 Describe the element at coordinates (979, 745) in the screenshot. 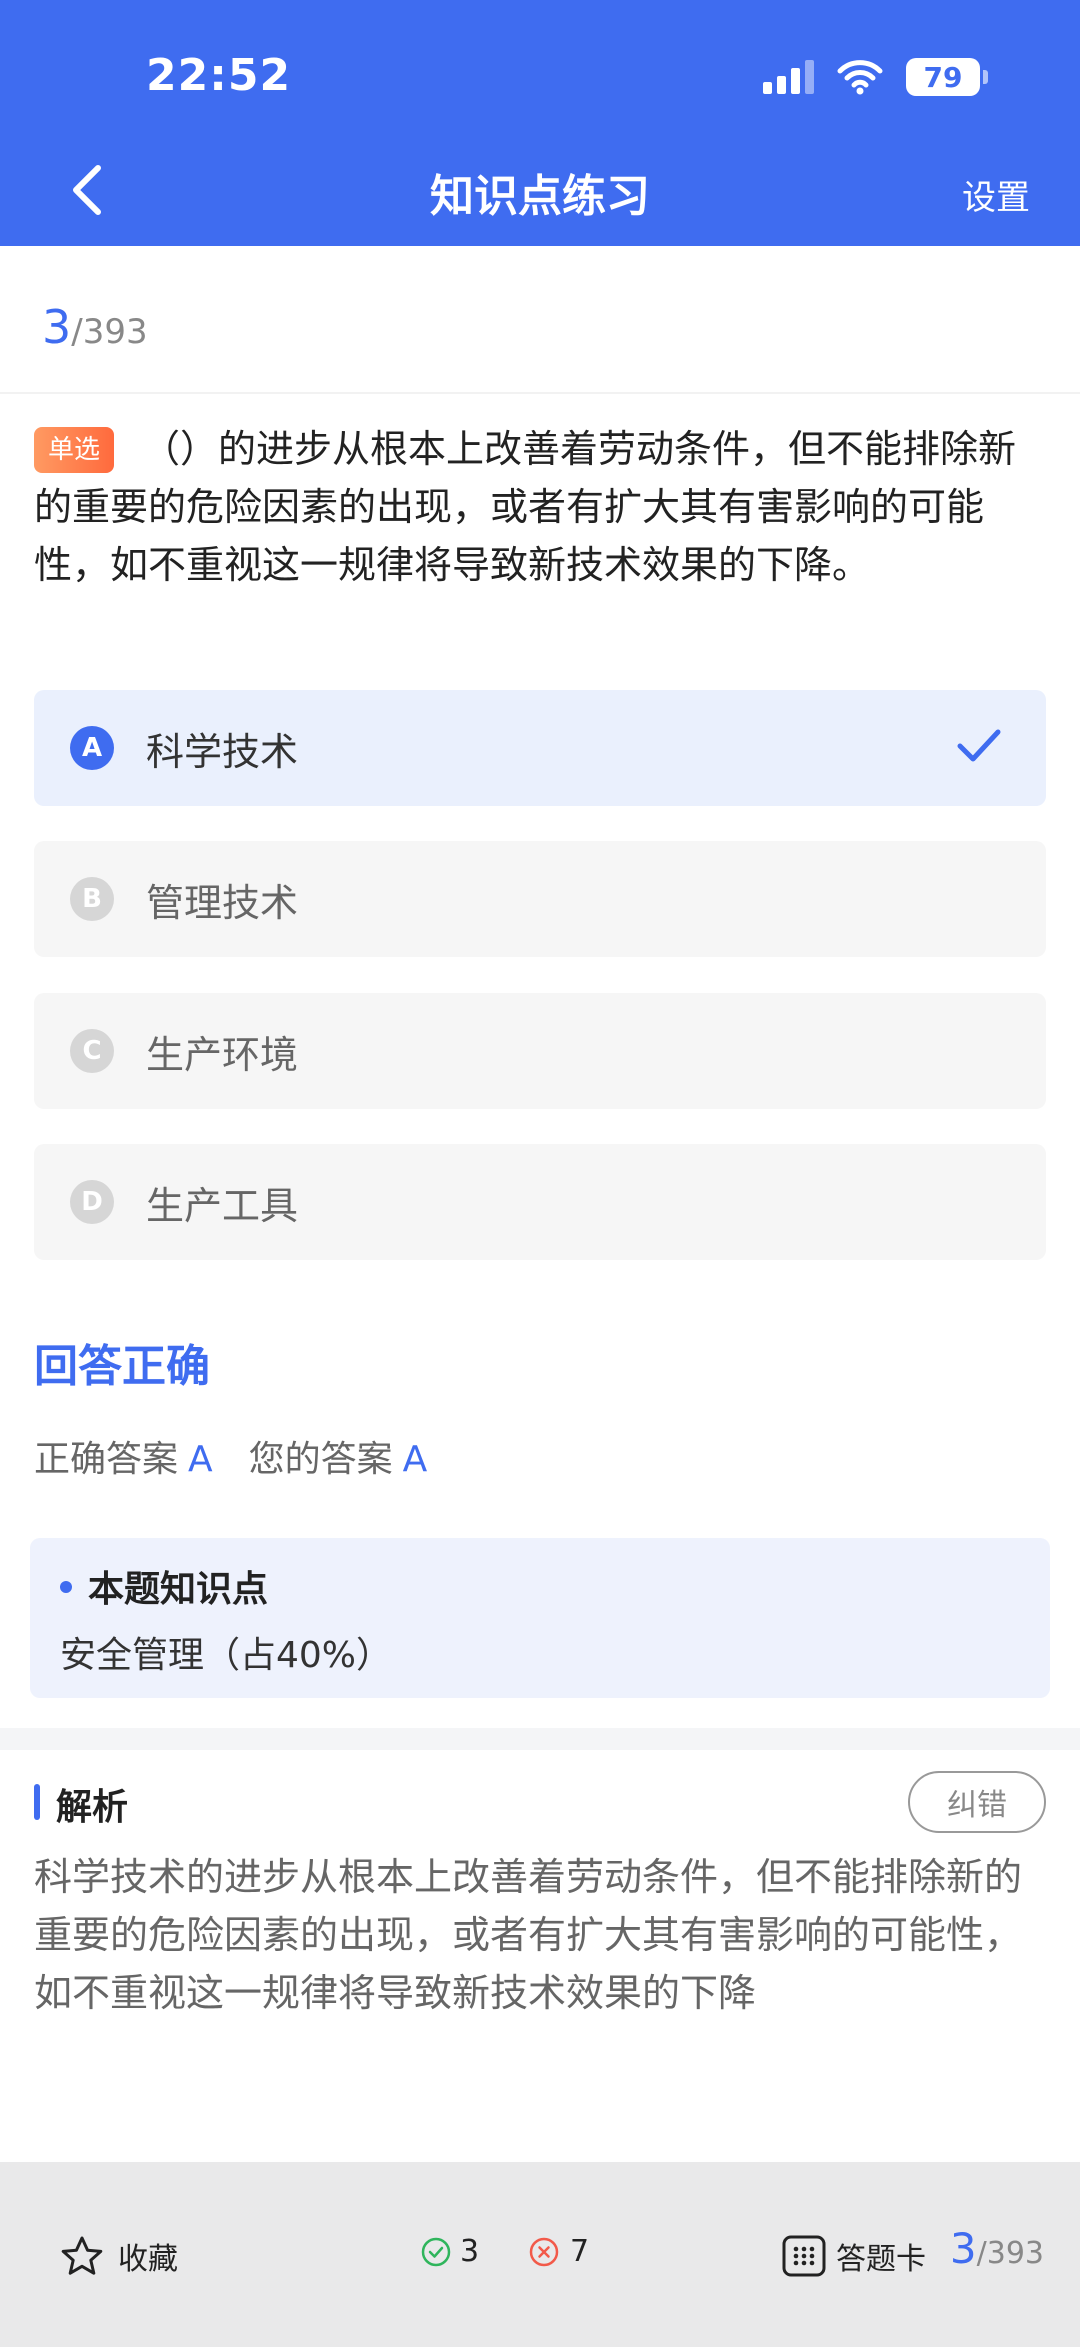

I see `checkmark-icon` at that location.